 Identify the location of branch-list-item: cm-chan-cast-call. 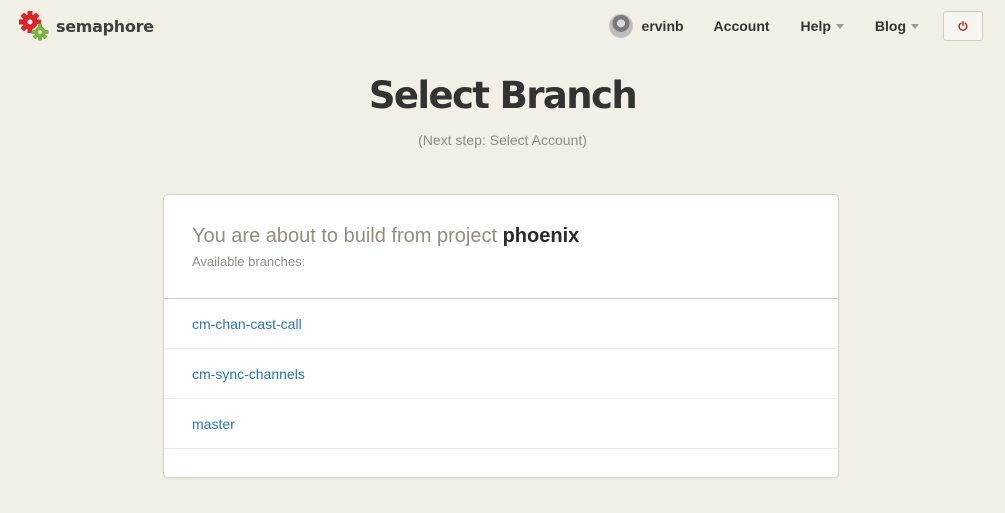
(501, 324).